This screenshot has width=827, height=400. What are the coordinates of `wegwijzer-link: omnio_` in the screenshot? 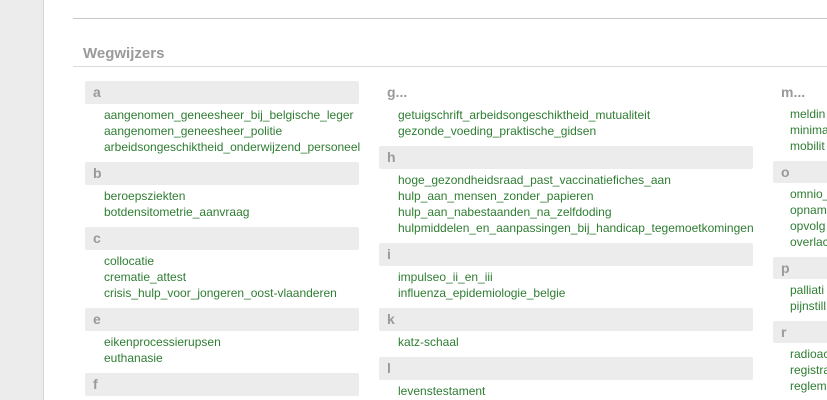 It's located at (808, 194).